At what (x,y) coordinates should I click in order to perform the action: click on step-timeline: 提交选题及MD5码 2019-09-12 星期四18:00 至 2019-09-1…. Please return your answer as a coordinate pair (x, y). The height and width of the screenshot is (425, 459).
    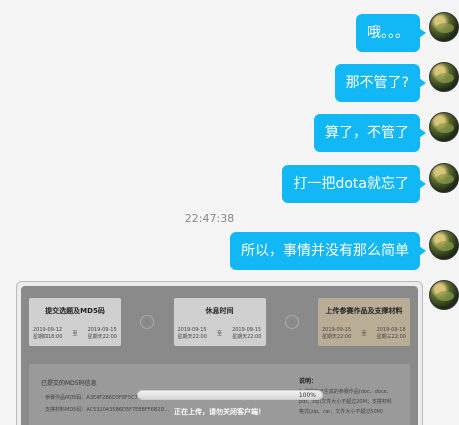
    Looking at the image, I should click on (219, 322).